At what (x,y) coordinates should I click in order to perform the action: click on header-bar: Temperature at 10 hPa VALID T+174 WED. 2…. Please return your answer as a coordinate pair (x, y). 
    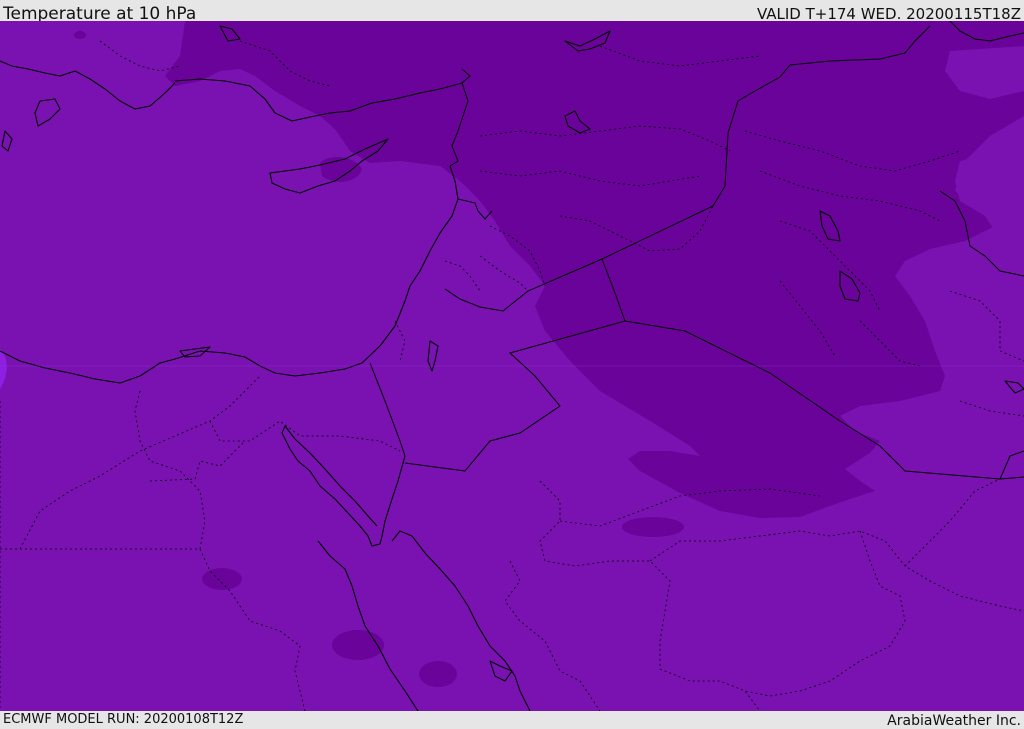
    Looking at the image, I should click on (512, 12).